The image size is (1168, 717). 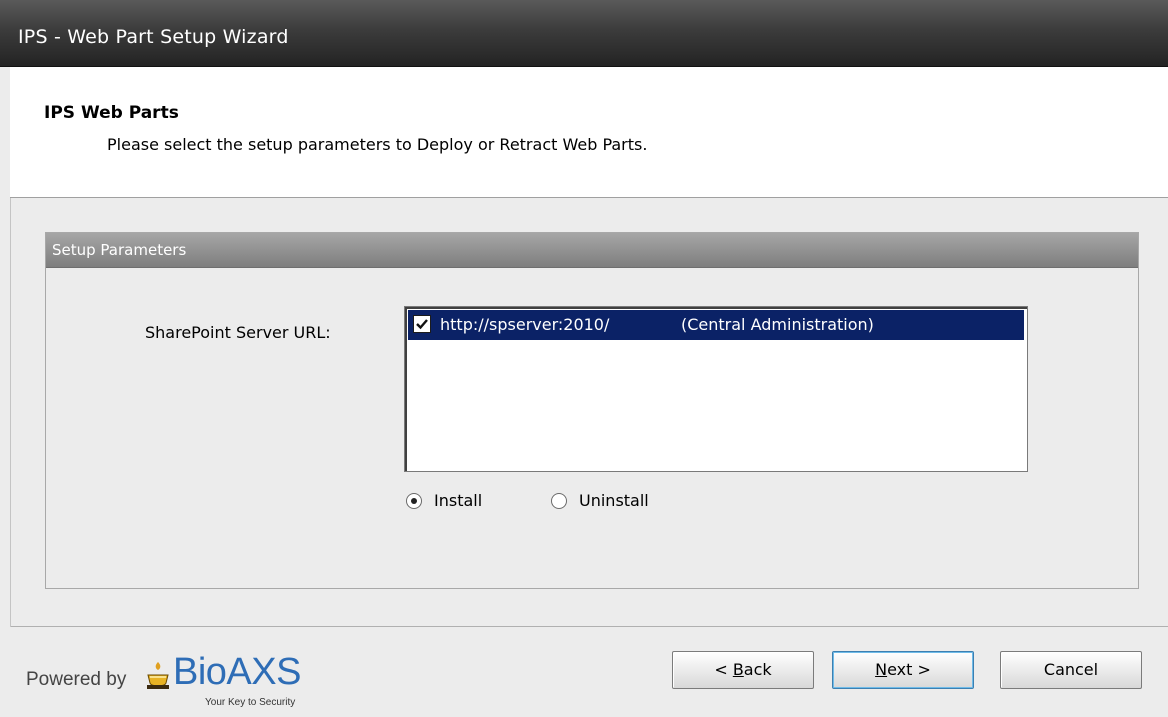 What do you see at coordinates (559, 501) in the screenshot?
I see `radio-unselected-icon` at bounding box center [559, 501].